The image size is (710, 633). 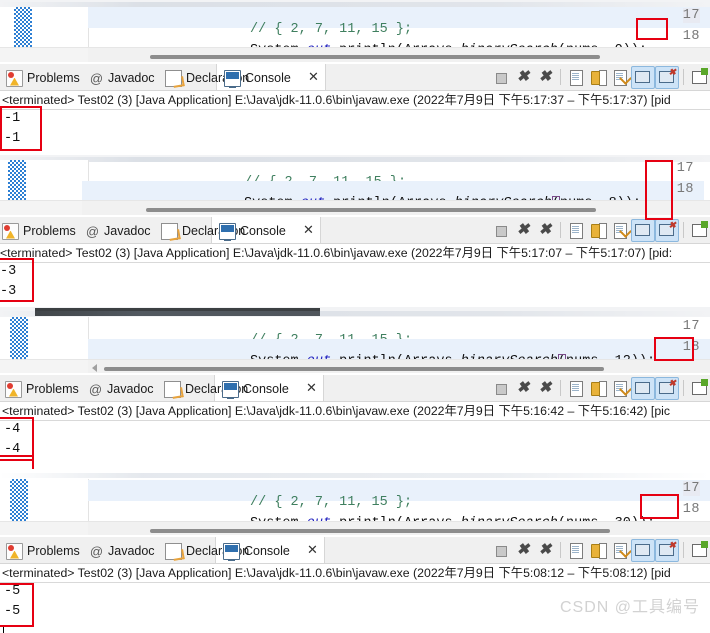 What do you see at coordinates (399, 22) in the screenshot?
I see `code-line-17-1: // { 2, 7, 11, 15 };` at bounding box center [399, 22].